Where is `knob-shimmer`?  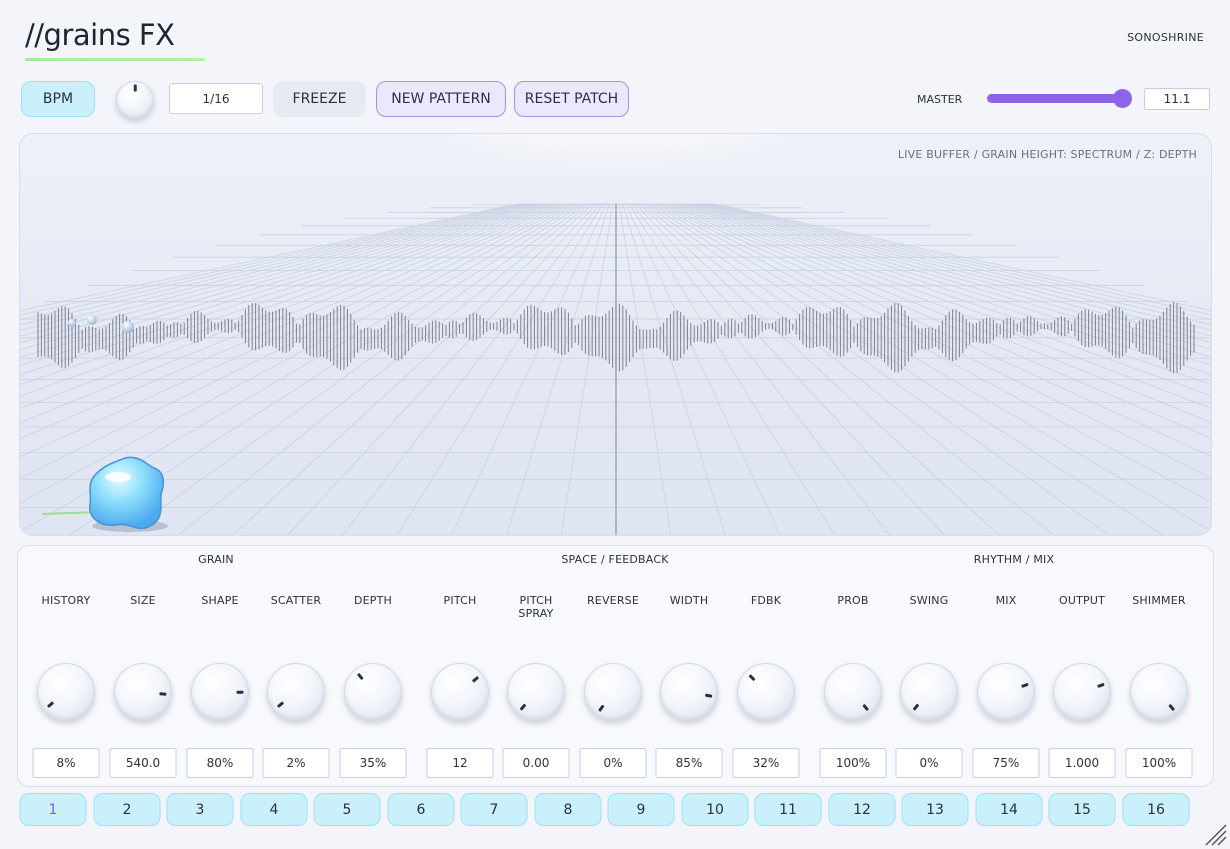
knob-shimmer is located at coordinates (1159, 692).